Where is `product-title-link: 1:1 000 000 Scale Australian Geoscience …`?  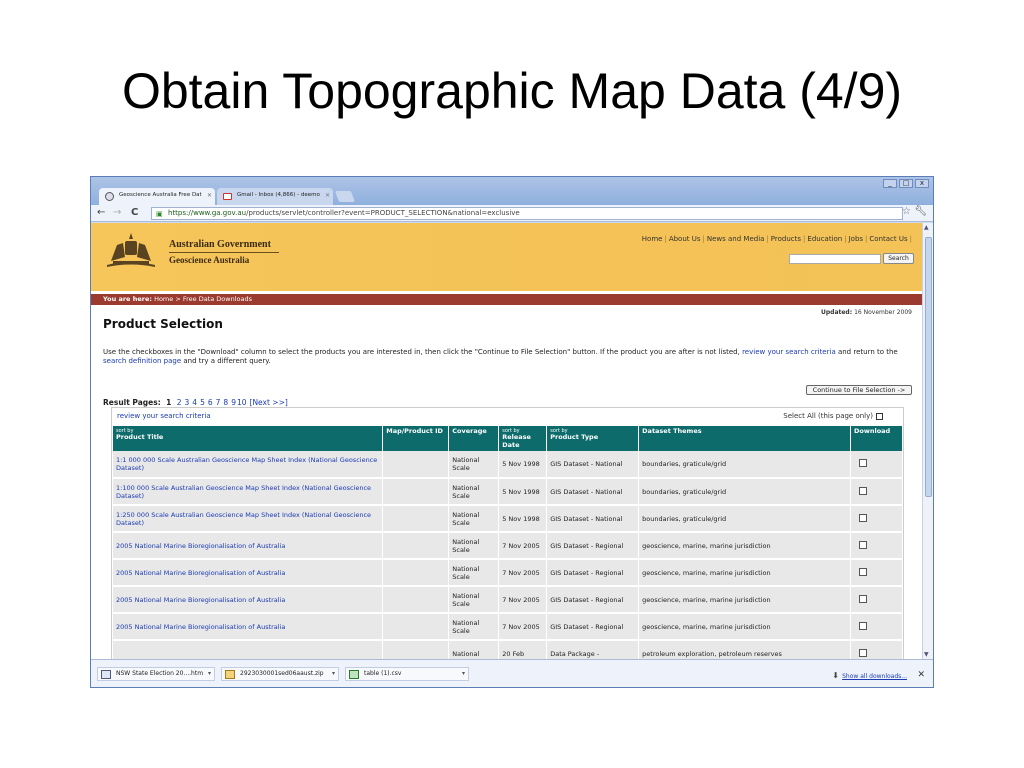
product-title-link: 1:1 000 000 Scale Australian Geoscience … is located at coordinates (248, 465).